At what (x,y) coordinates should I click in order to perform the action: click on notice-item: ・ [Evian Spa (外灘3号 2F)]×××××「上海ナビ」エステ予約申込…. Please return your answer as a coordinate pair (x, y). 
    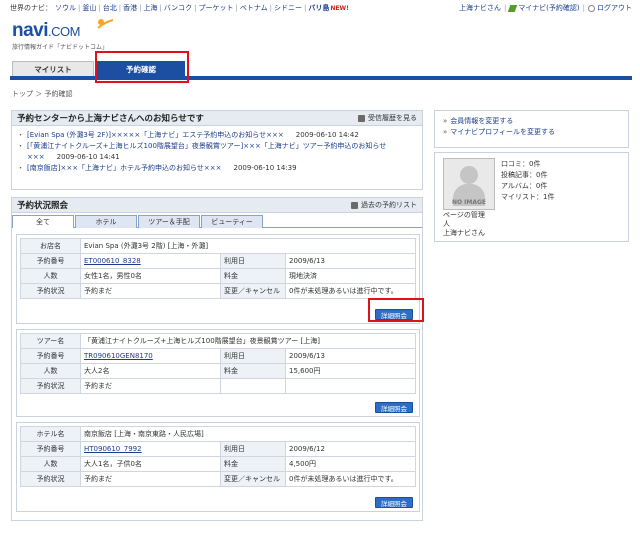
    Looking at the image, I should click on (217, 135).